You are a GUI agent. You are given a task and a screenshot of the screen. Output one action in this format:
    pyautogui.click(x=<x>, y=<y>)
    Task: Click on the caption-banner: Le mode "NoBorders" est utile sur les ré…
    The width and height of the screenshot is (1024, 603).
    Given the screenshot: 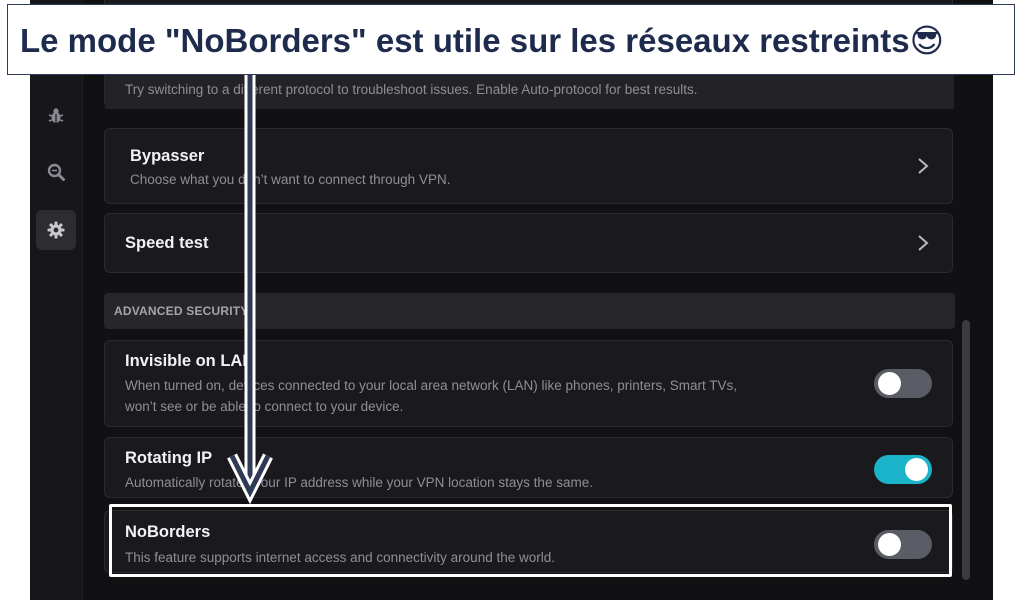 What is the action you would take?
    pyautogui.click(x=511, y=39)
    